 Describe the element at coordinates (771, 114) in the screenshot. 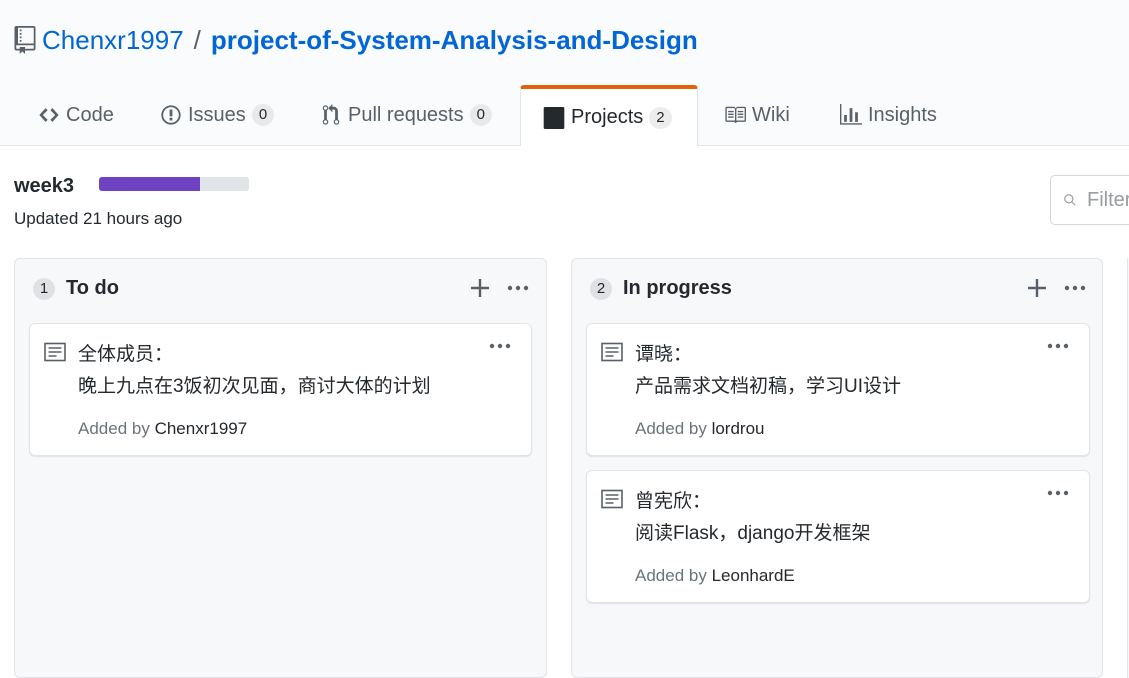

I see `tab-wiki-label: Wiki` at that location.